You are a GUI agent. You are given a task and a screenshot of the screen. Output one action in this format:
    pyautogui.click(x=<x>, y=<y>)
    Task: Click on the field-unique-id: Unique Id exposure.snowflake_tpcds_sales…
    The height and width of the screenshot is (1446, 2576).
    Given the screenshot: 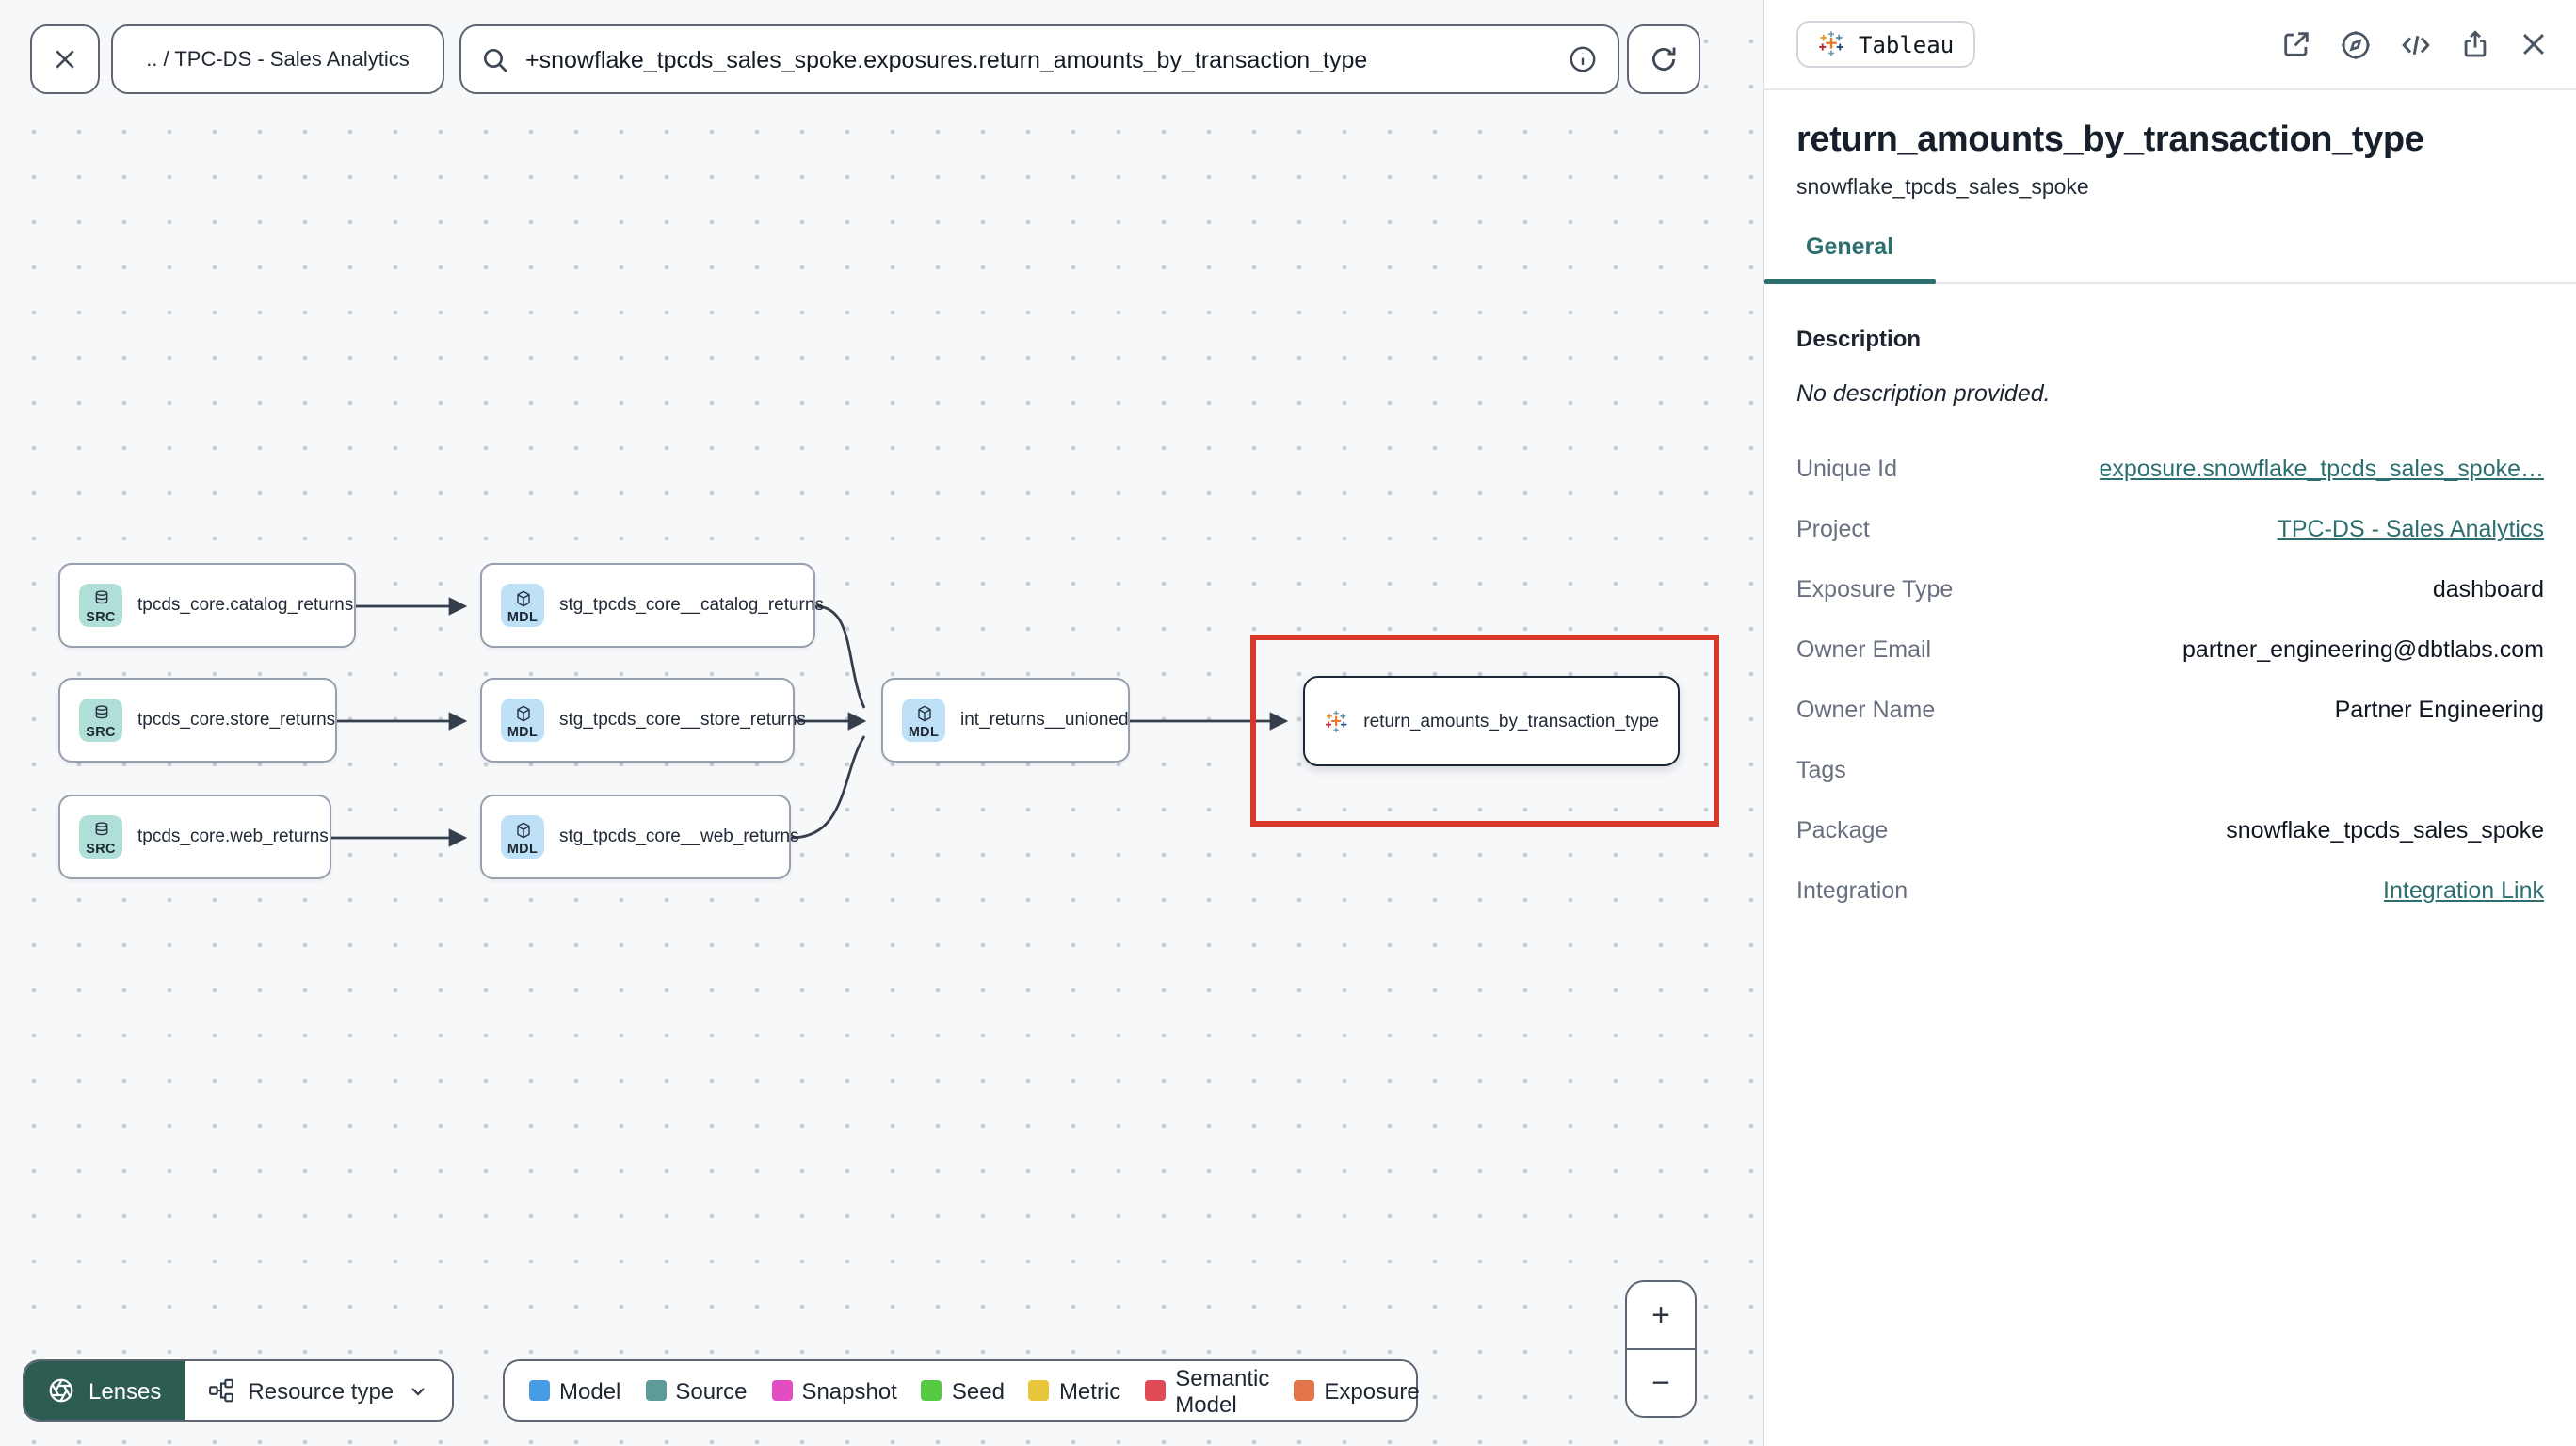 What is the action you would take?
    pyautogui.click(x=2170, y=469)
    